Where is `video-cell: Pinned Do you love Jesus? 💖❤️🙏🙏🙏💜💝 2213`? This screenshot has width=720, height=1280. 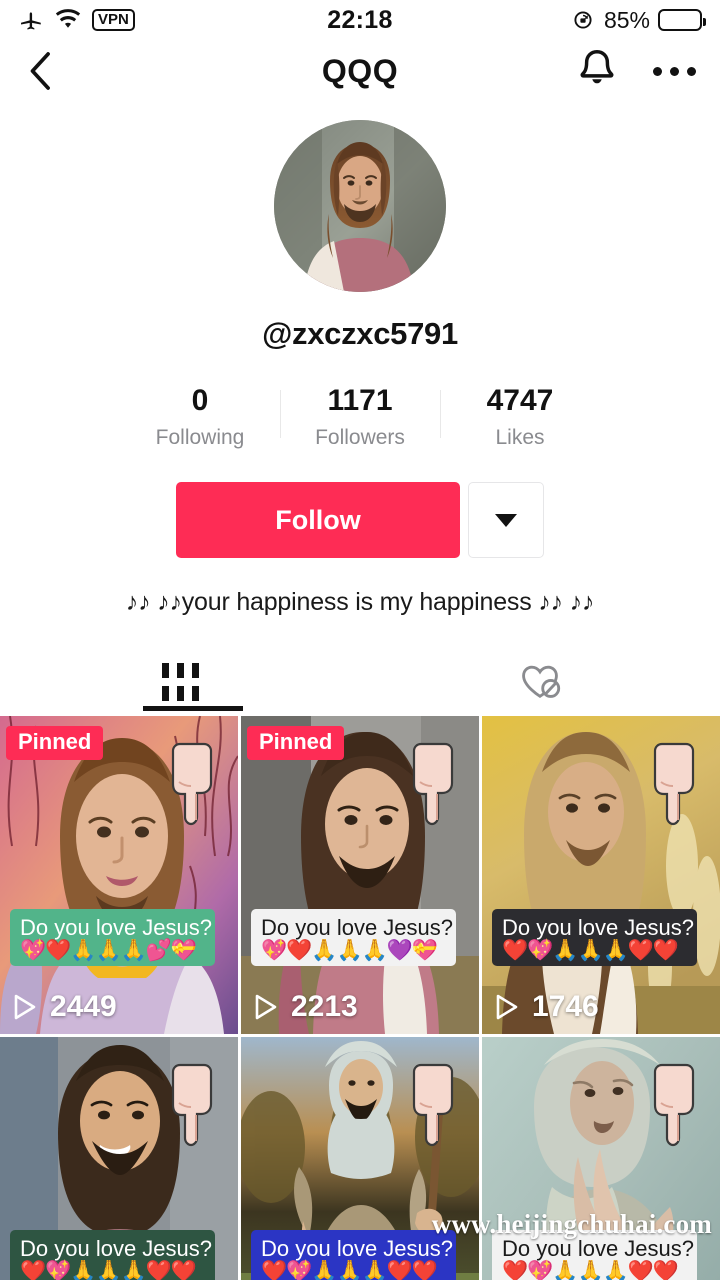
video-cell: Pinned Do you love Jesus? 💖❤️🙏🙏🙏💜💝 2213 is located at coordinates (360, 875).